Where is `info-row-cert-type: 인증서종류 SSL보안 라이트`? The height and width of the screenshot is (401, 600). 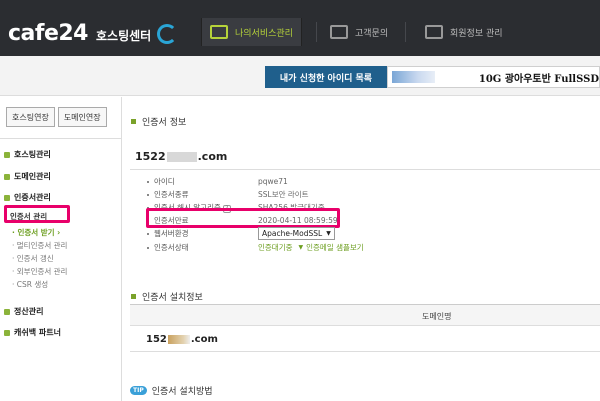 info-row-cert-type: 인증서종류 SSL보안 라이트 is located at coordinates (228, 194).